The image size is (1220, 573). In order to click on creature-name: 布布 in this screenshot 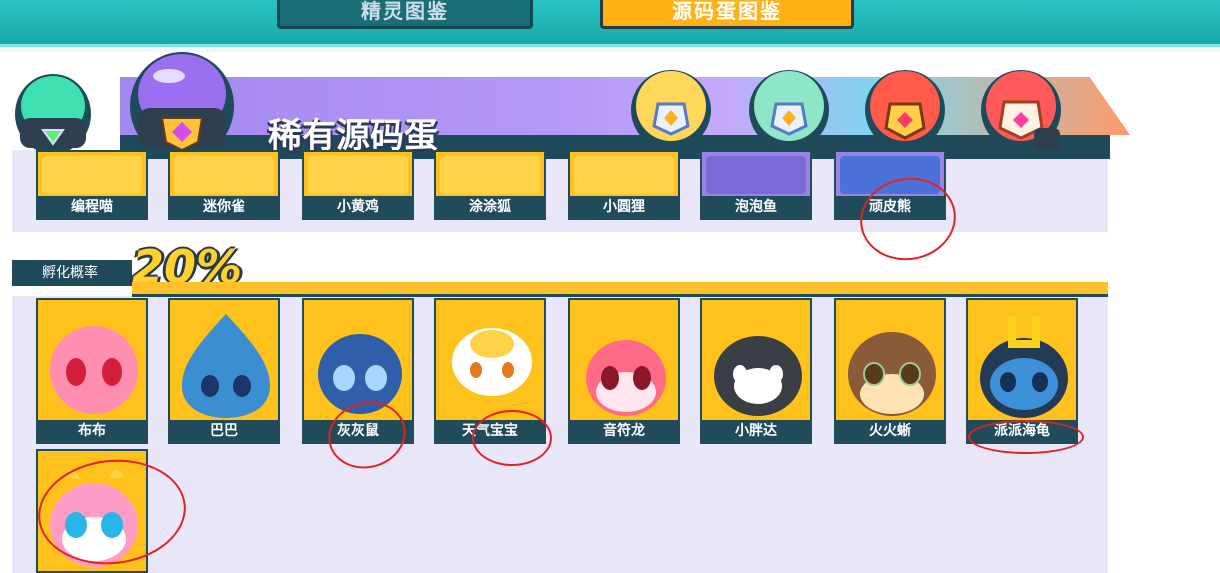, I will do `click(92, 431)`.